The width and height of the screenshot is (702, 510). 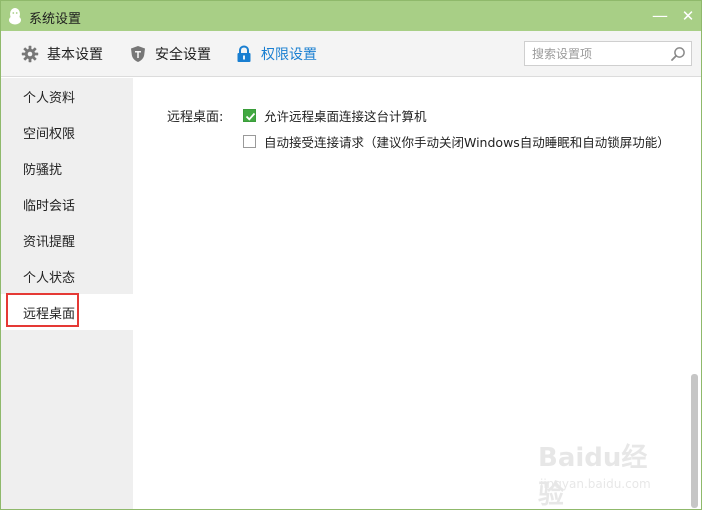 What do you see at coordinates (15, 16) in the screenshot?
I see `qq-penguin-icon` at bounding box center [15, 16].